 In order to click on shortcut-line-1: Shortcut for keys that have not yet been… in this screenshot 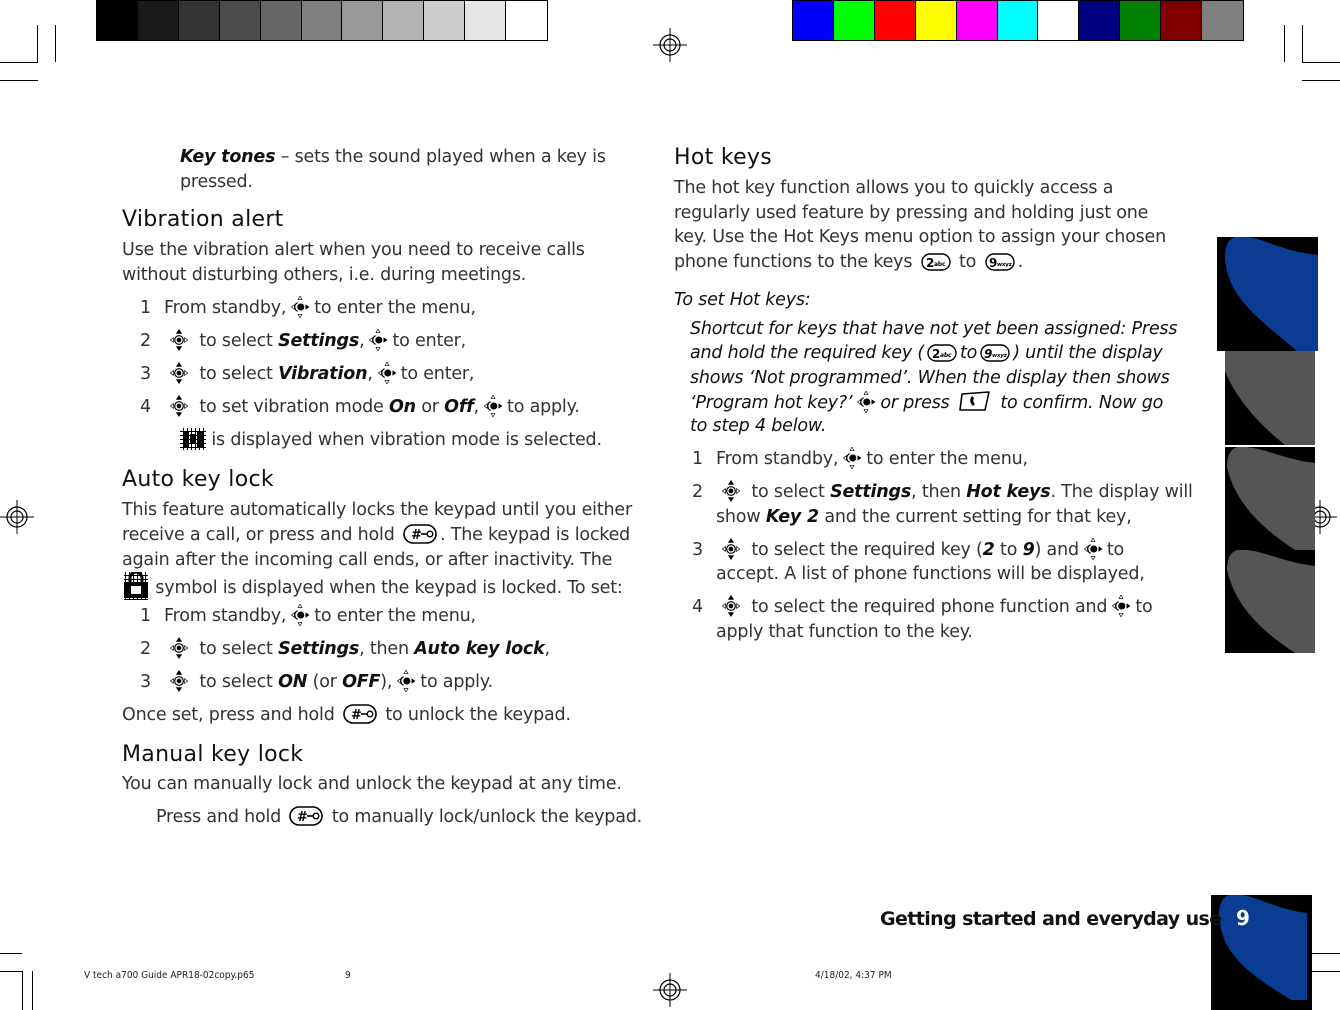, I will do `click(934, 329)`.